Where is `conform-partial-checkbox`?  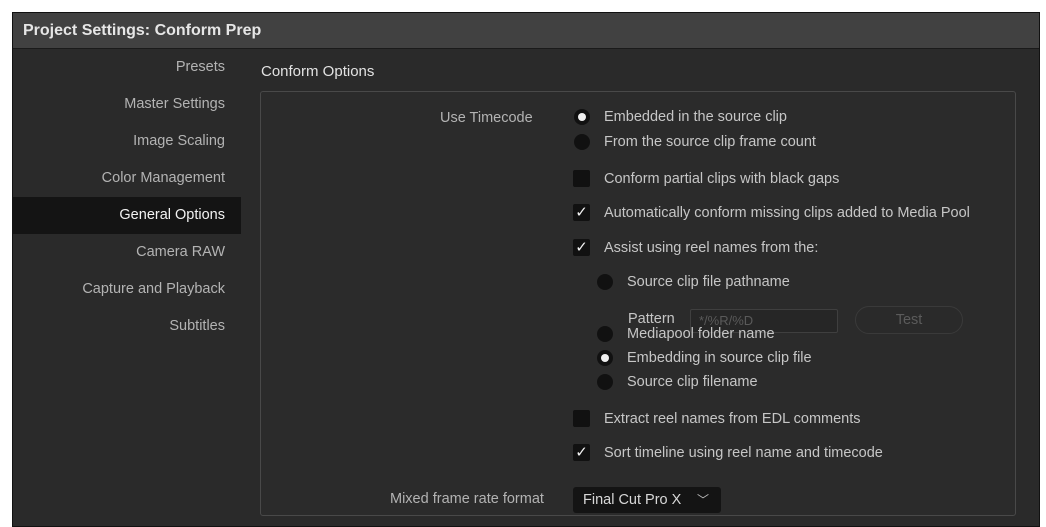 conform-partial-checkbox is located at coordinates (581, 178).